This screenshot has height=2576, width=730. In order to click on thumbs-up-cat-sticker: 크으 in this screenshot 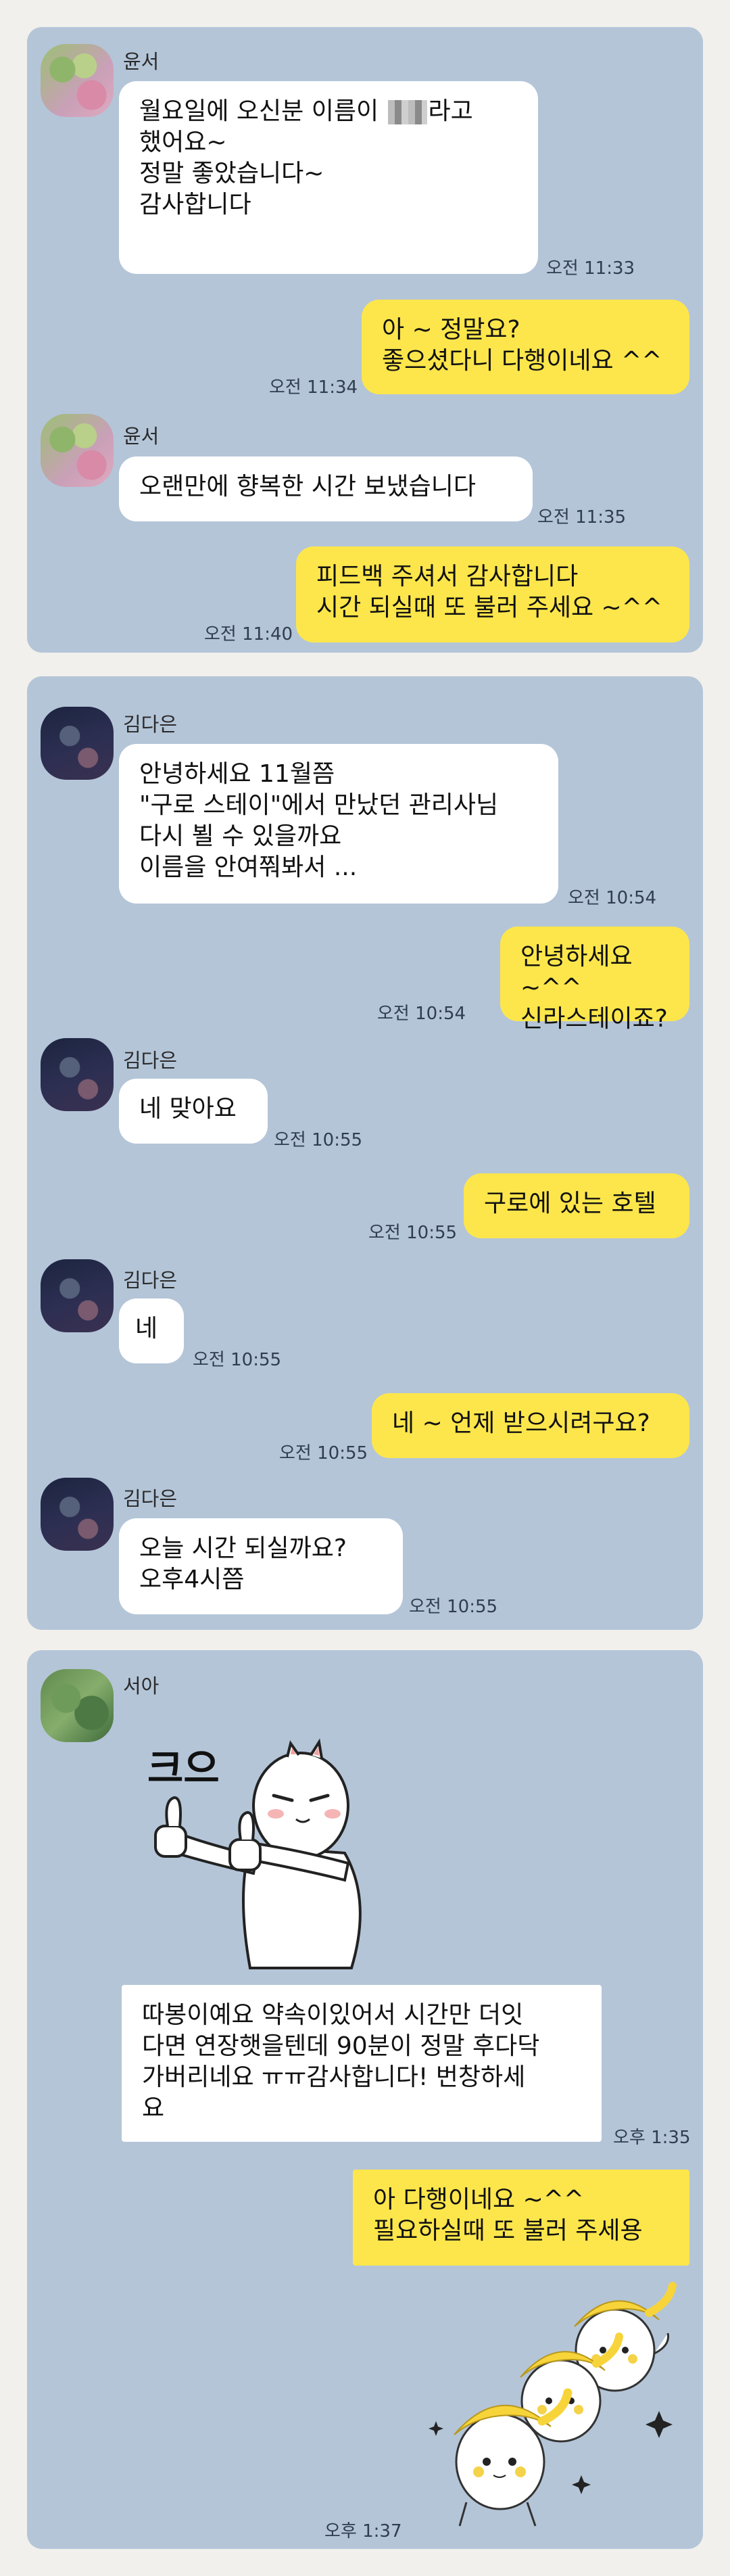, I will do `click(270, 1853)`.